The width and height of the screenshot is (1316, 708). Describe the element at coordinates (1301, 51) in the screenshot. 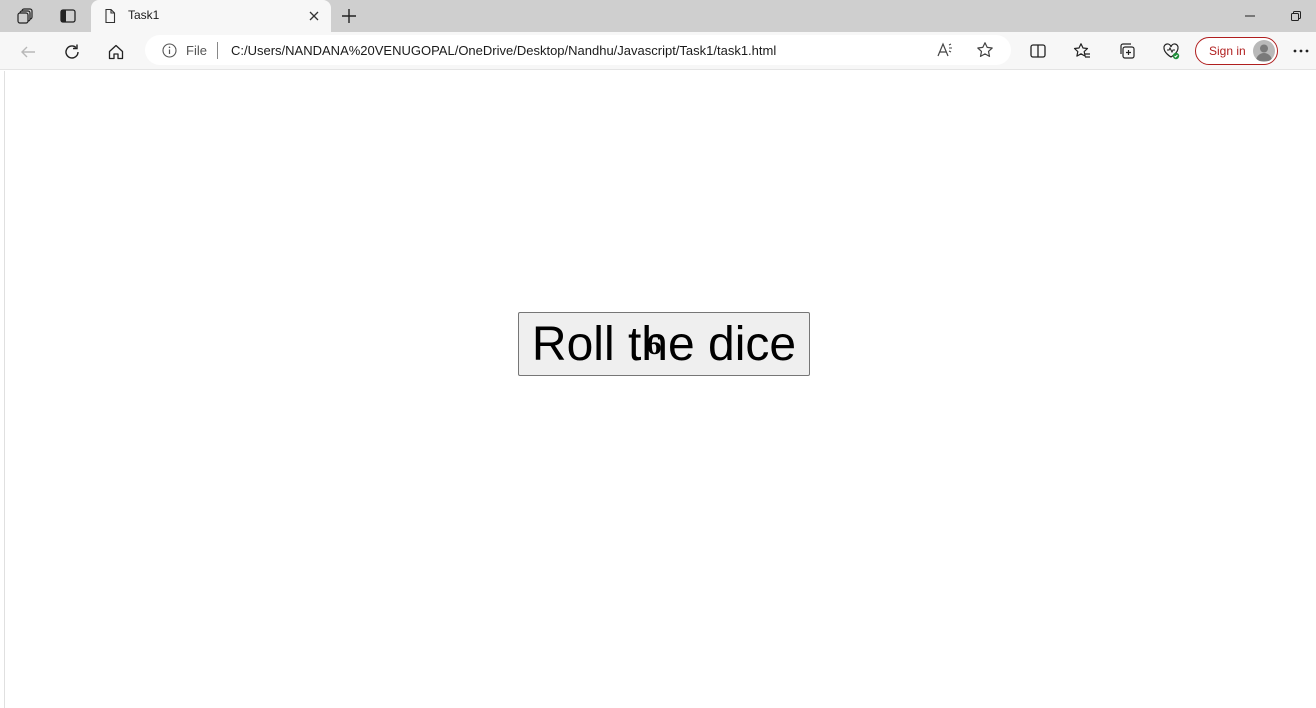

I see `more-icon` at that location.